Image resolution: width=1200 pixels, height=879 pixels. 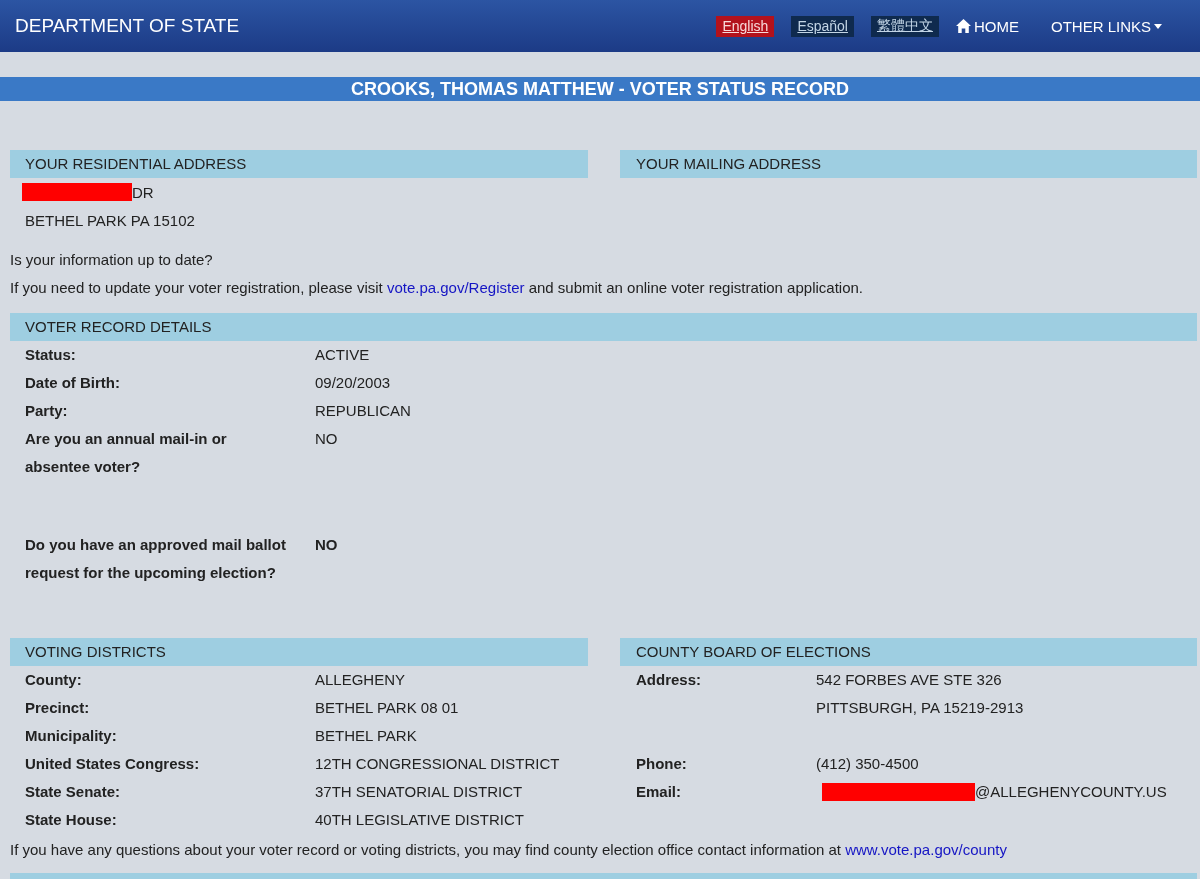 What do you see at coordinates (387, 708) in the screenshot?
I see `field-value: BETHEL PARK 08 01` at bounding box center [387, 708].